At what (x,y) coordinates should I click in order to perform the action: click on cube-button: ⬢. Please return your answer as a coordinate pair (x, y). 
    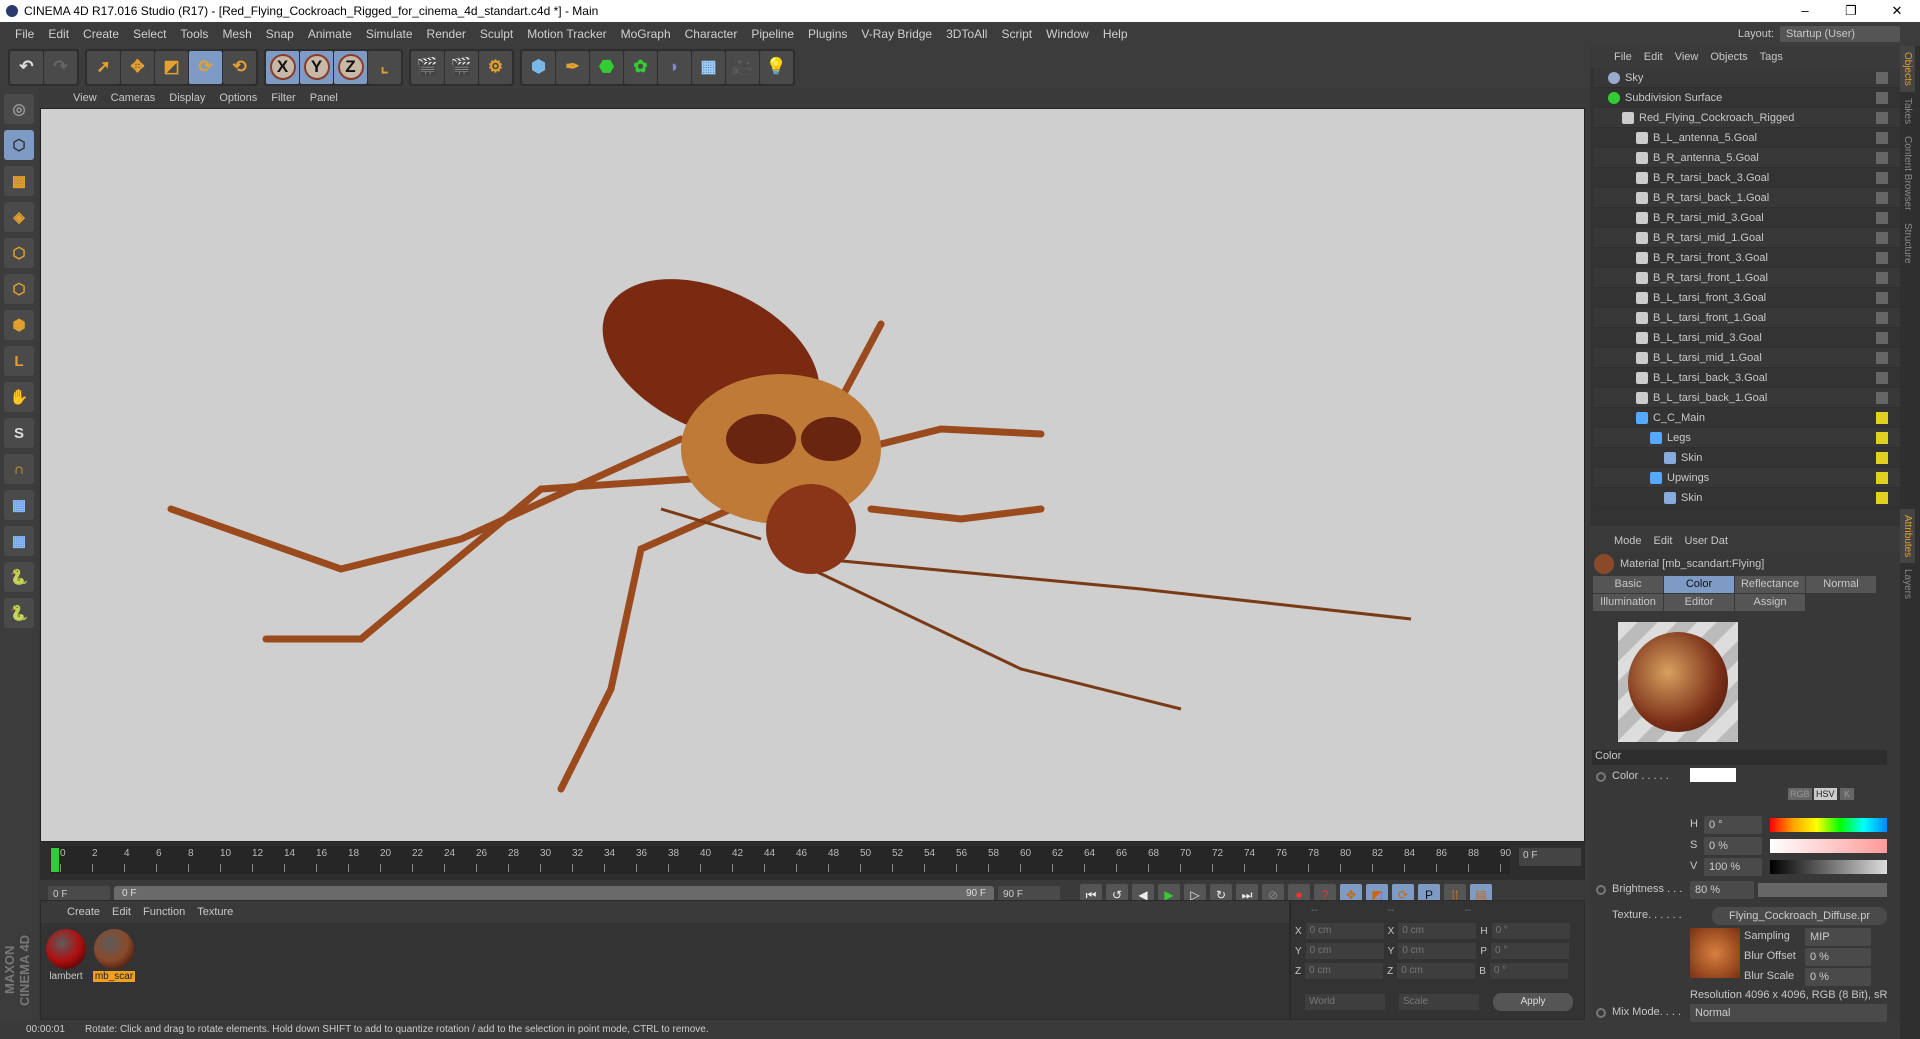
    Looking at the image, I should click on (538, 67).